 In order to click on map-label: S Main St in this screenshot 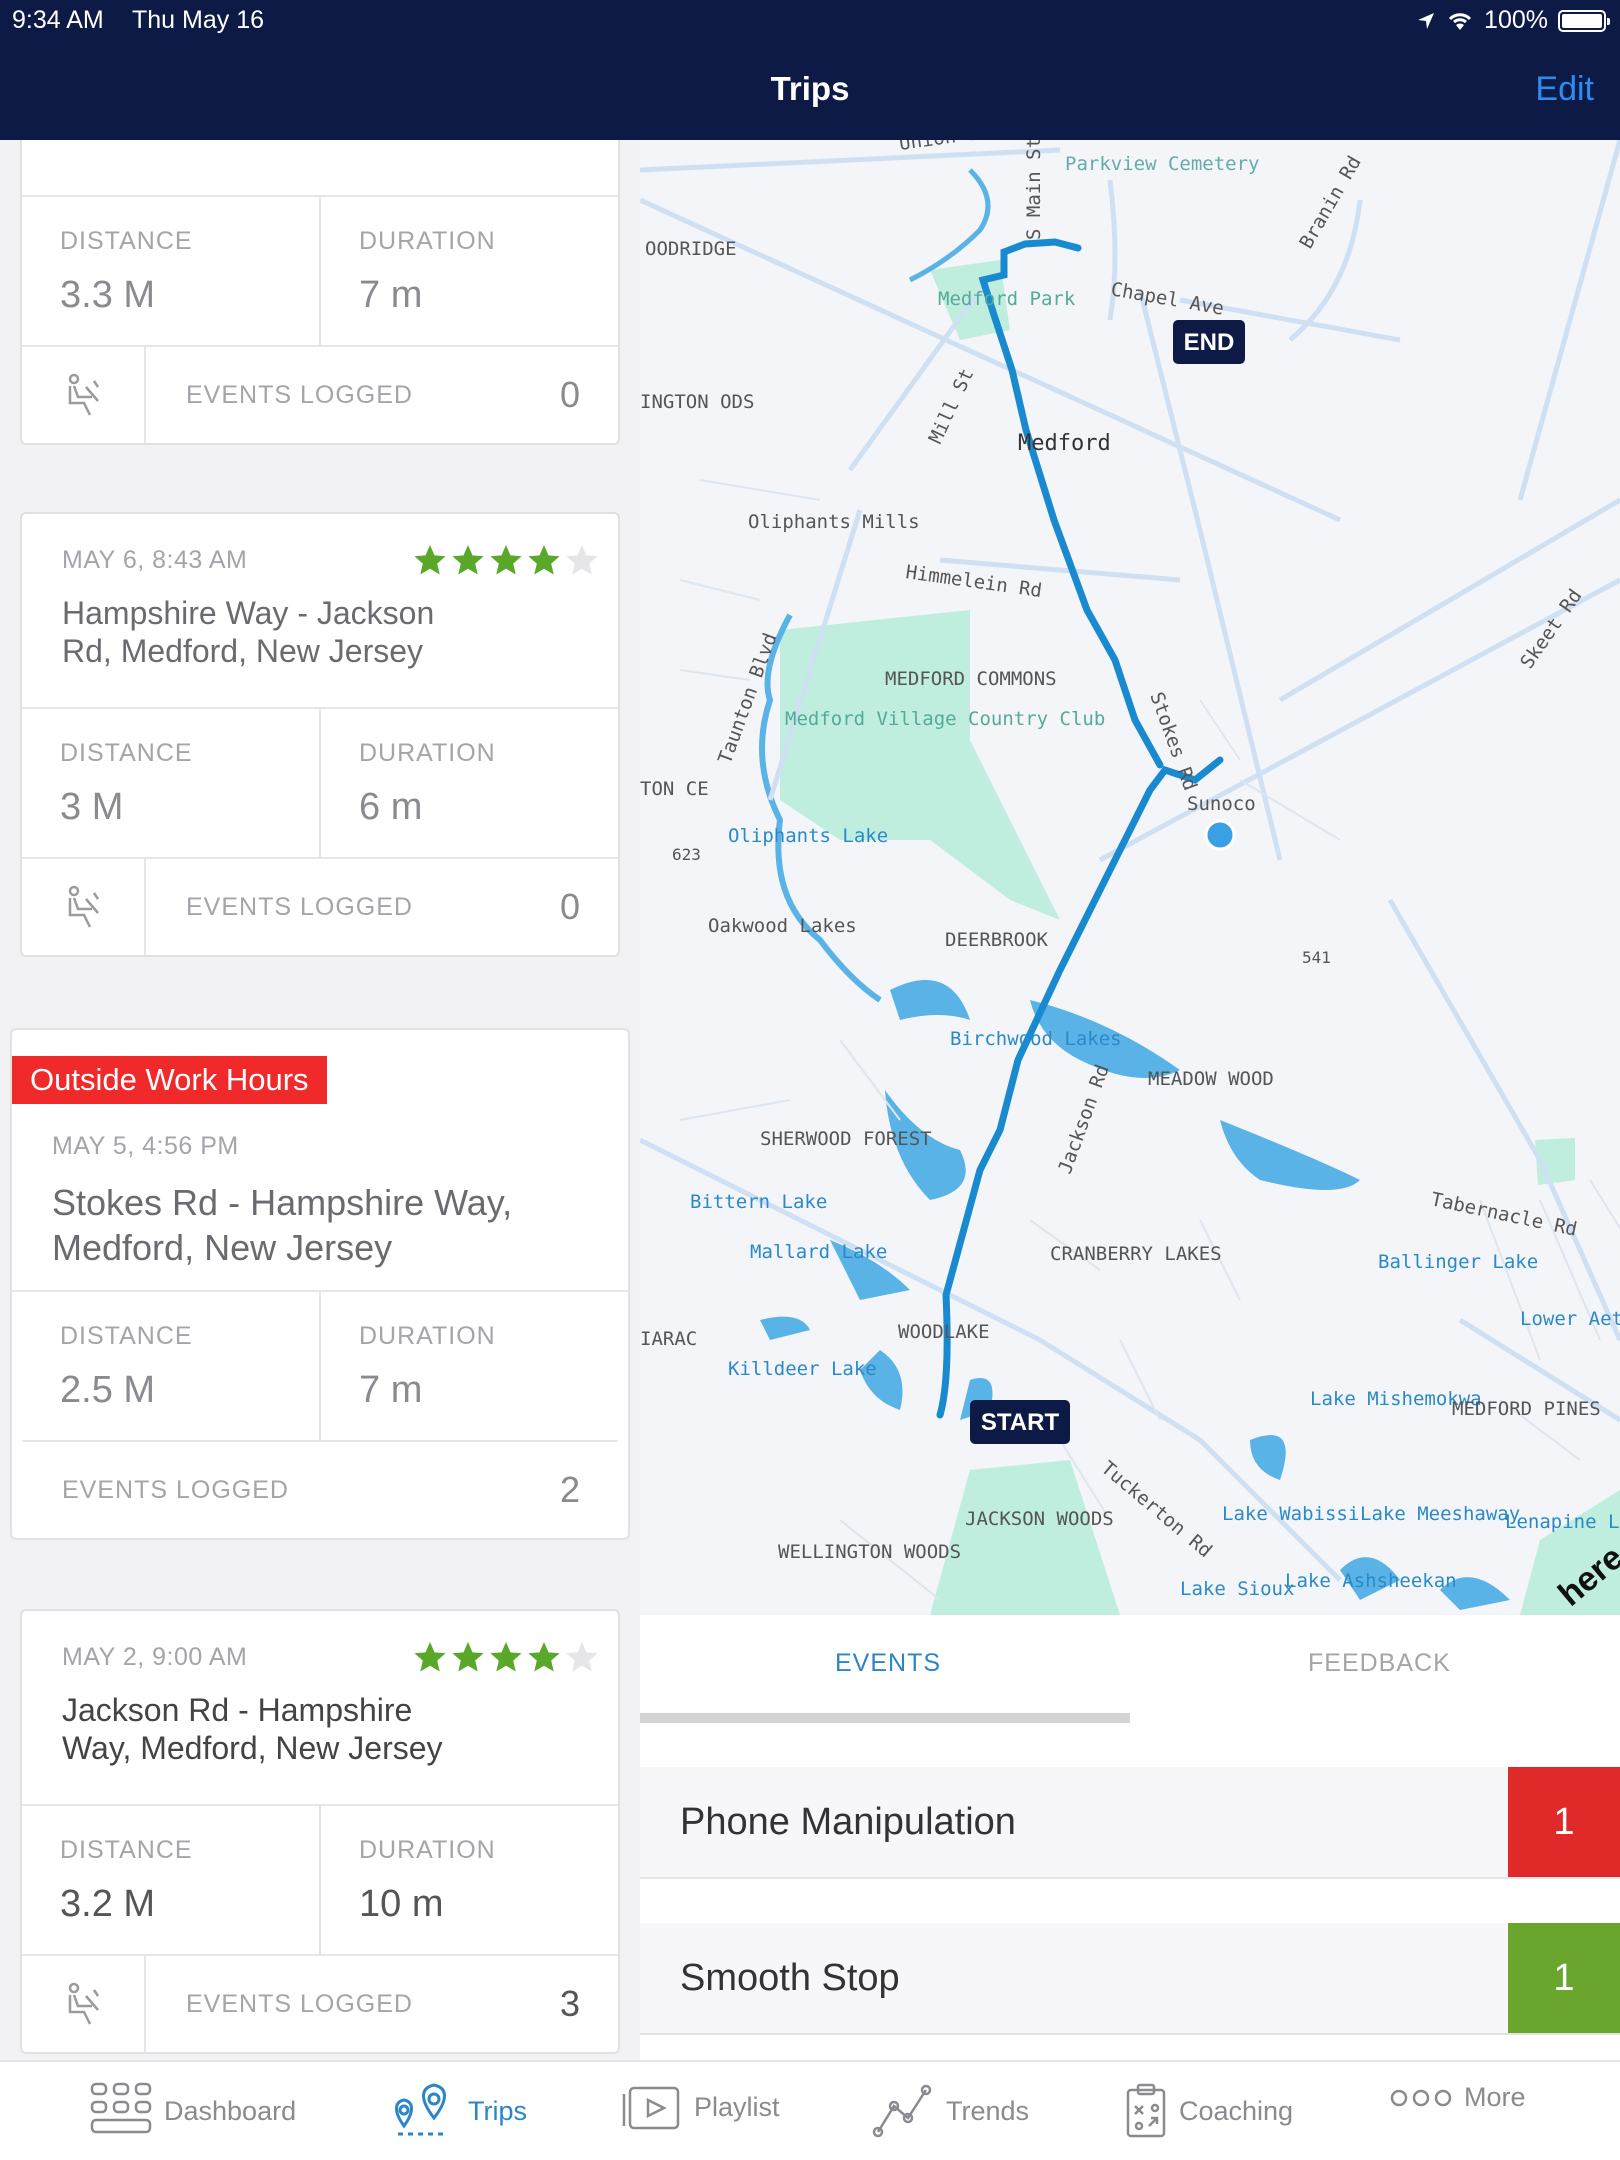, I will do `click(1034, 190)`.